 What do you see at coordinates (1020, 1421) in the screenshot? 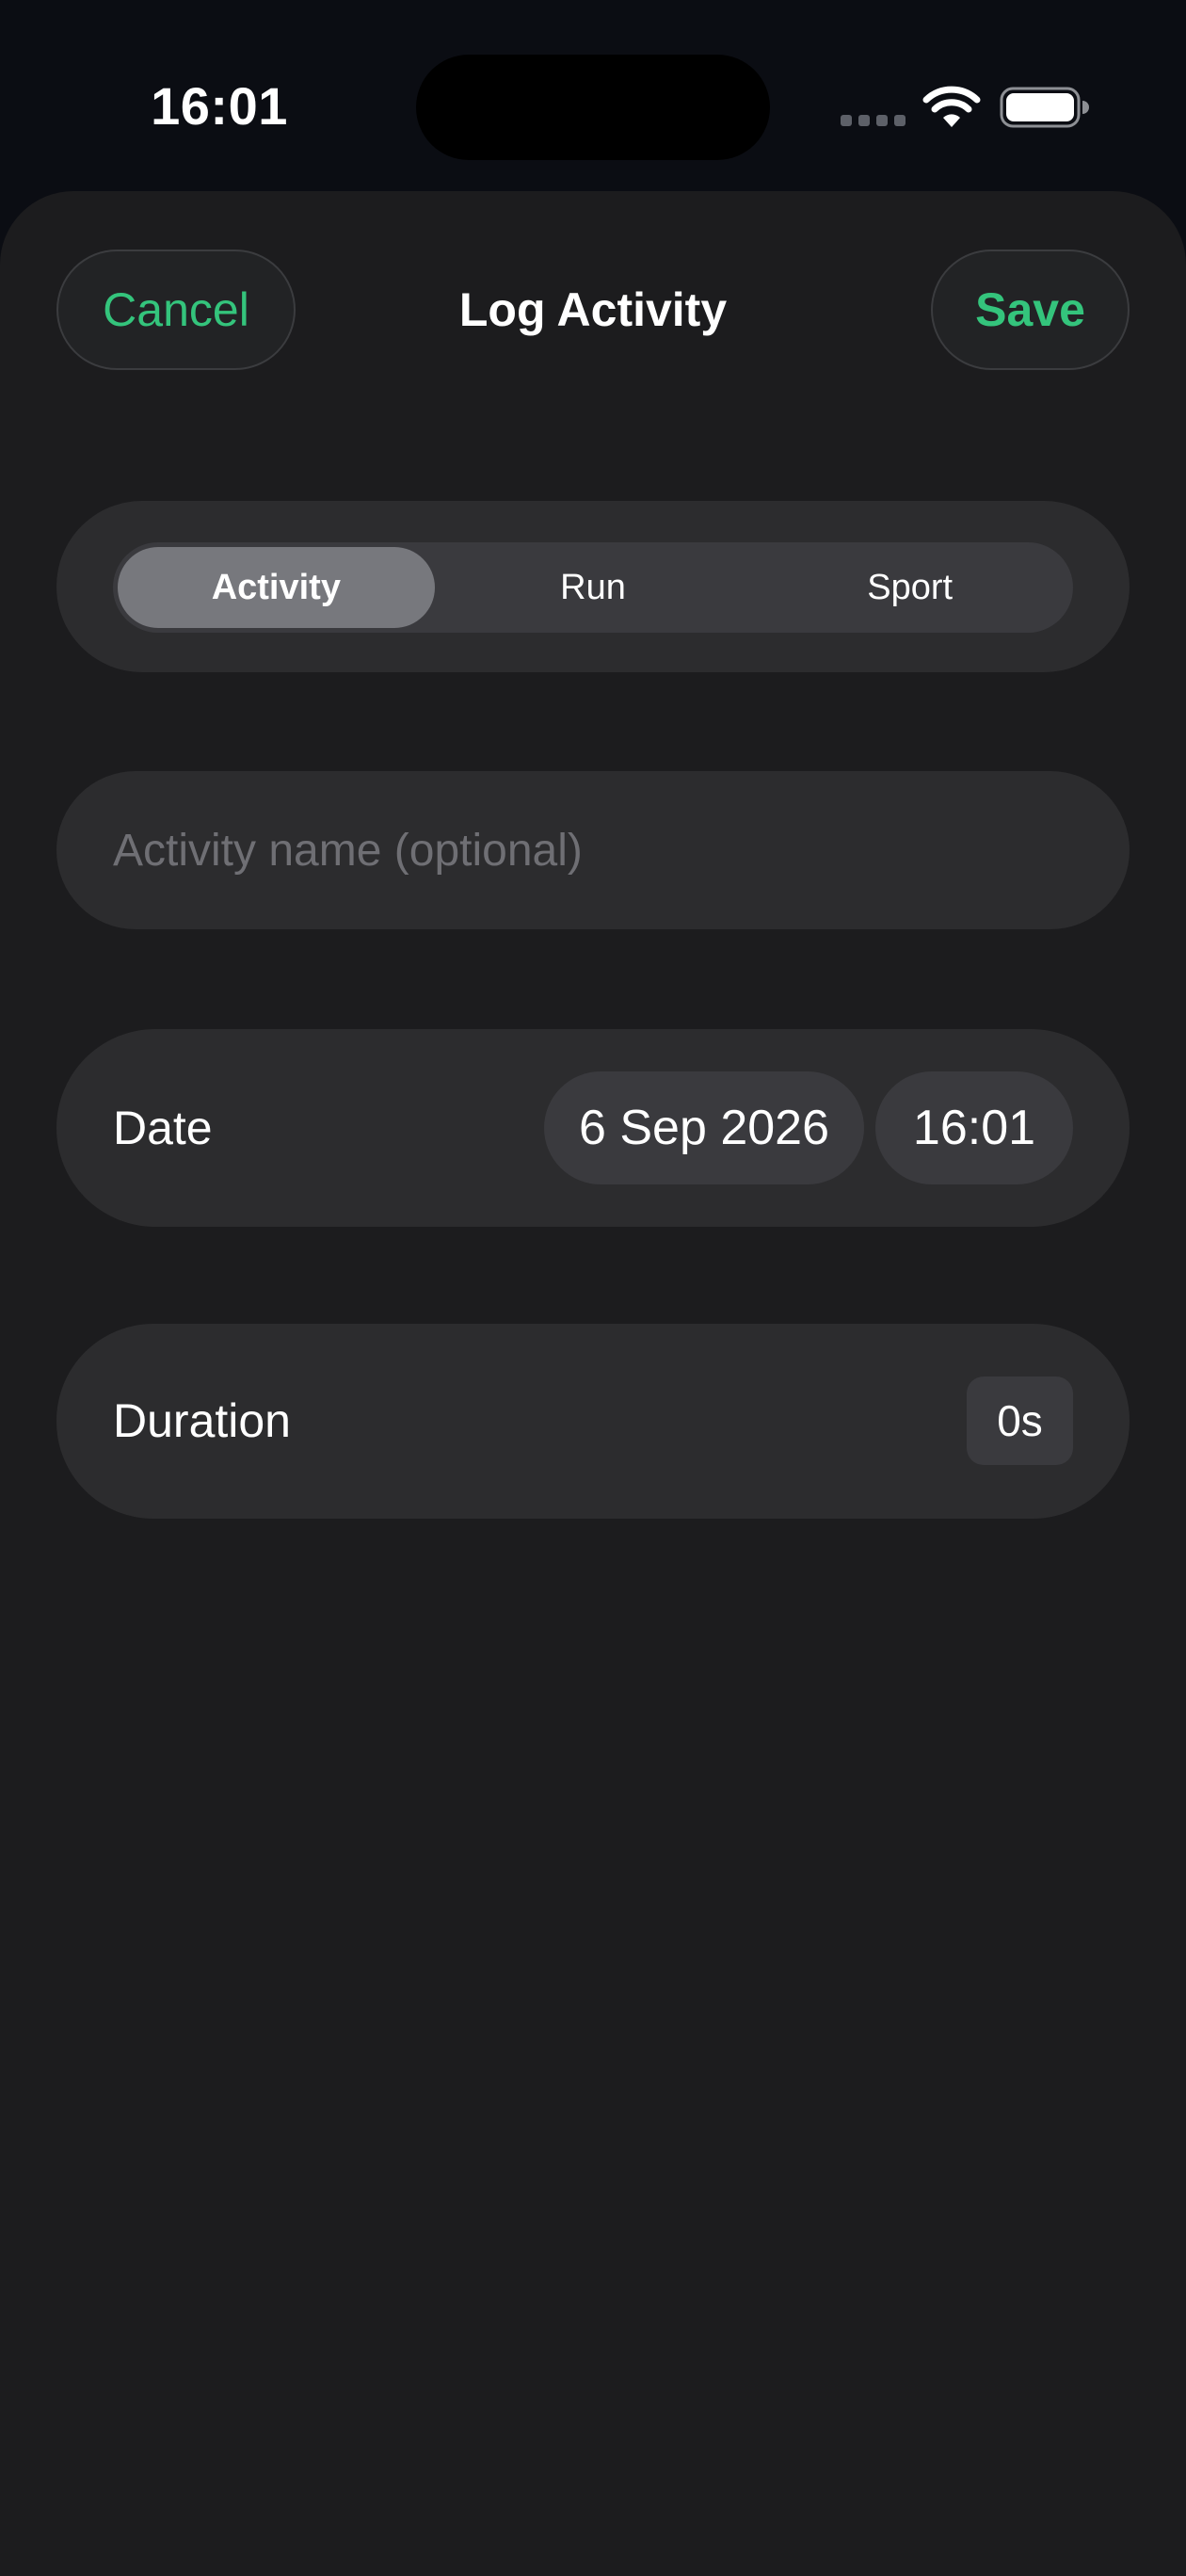
I see `duration-picker-button: 0s` at bounding box center [1020, 1421].